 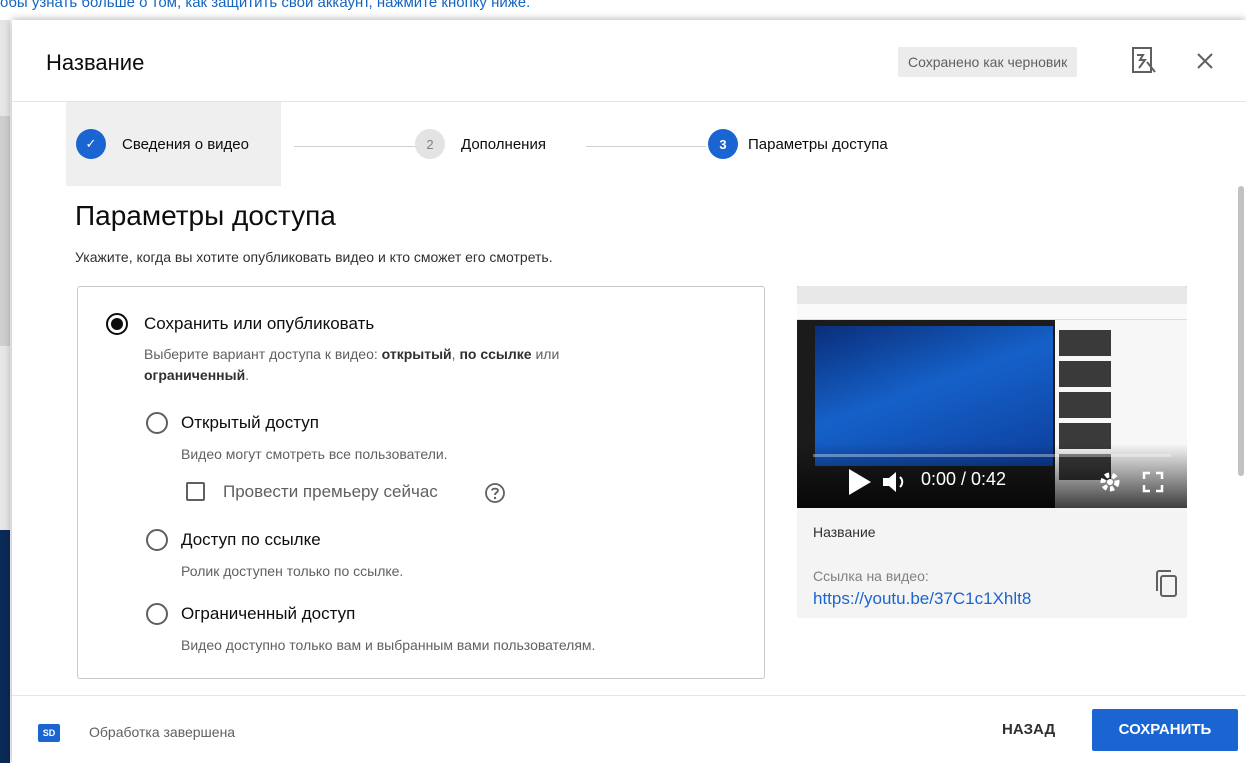 I want to click on close-icon, so click(x=1205, y=61).